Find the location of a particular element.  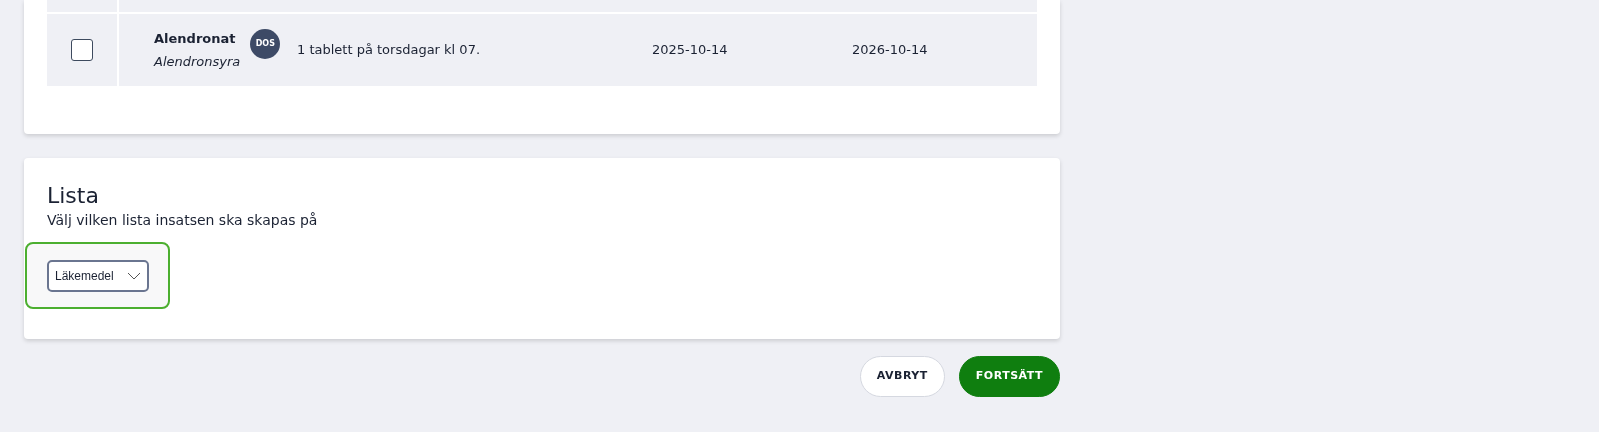

checkbox is located at coordinates (82, 50).